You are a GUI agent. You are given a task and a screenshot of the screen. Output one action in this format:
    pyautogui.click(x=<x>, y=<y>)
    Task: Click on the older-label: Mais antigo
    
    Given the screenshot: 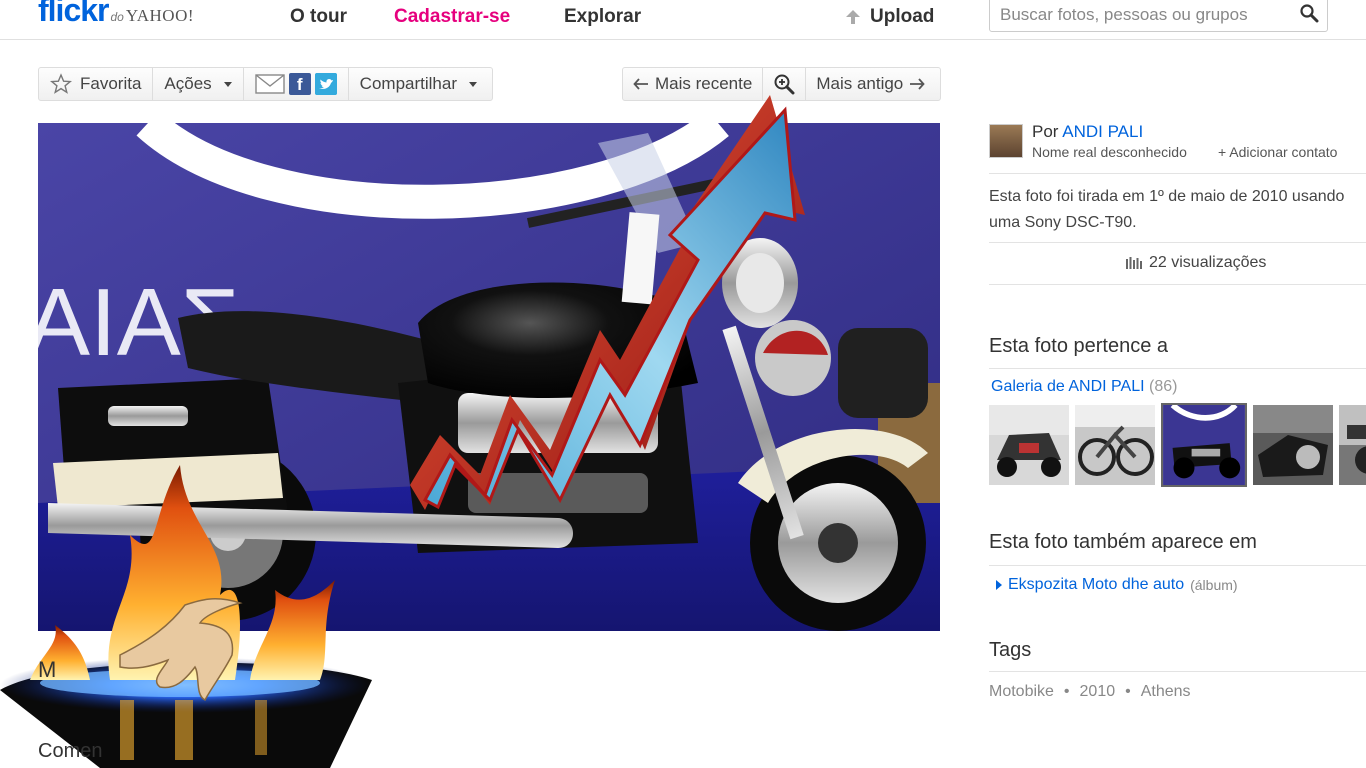 What is the action you would take?
    pyautogui.click(x=860, y=83)
    